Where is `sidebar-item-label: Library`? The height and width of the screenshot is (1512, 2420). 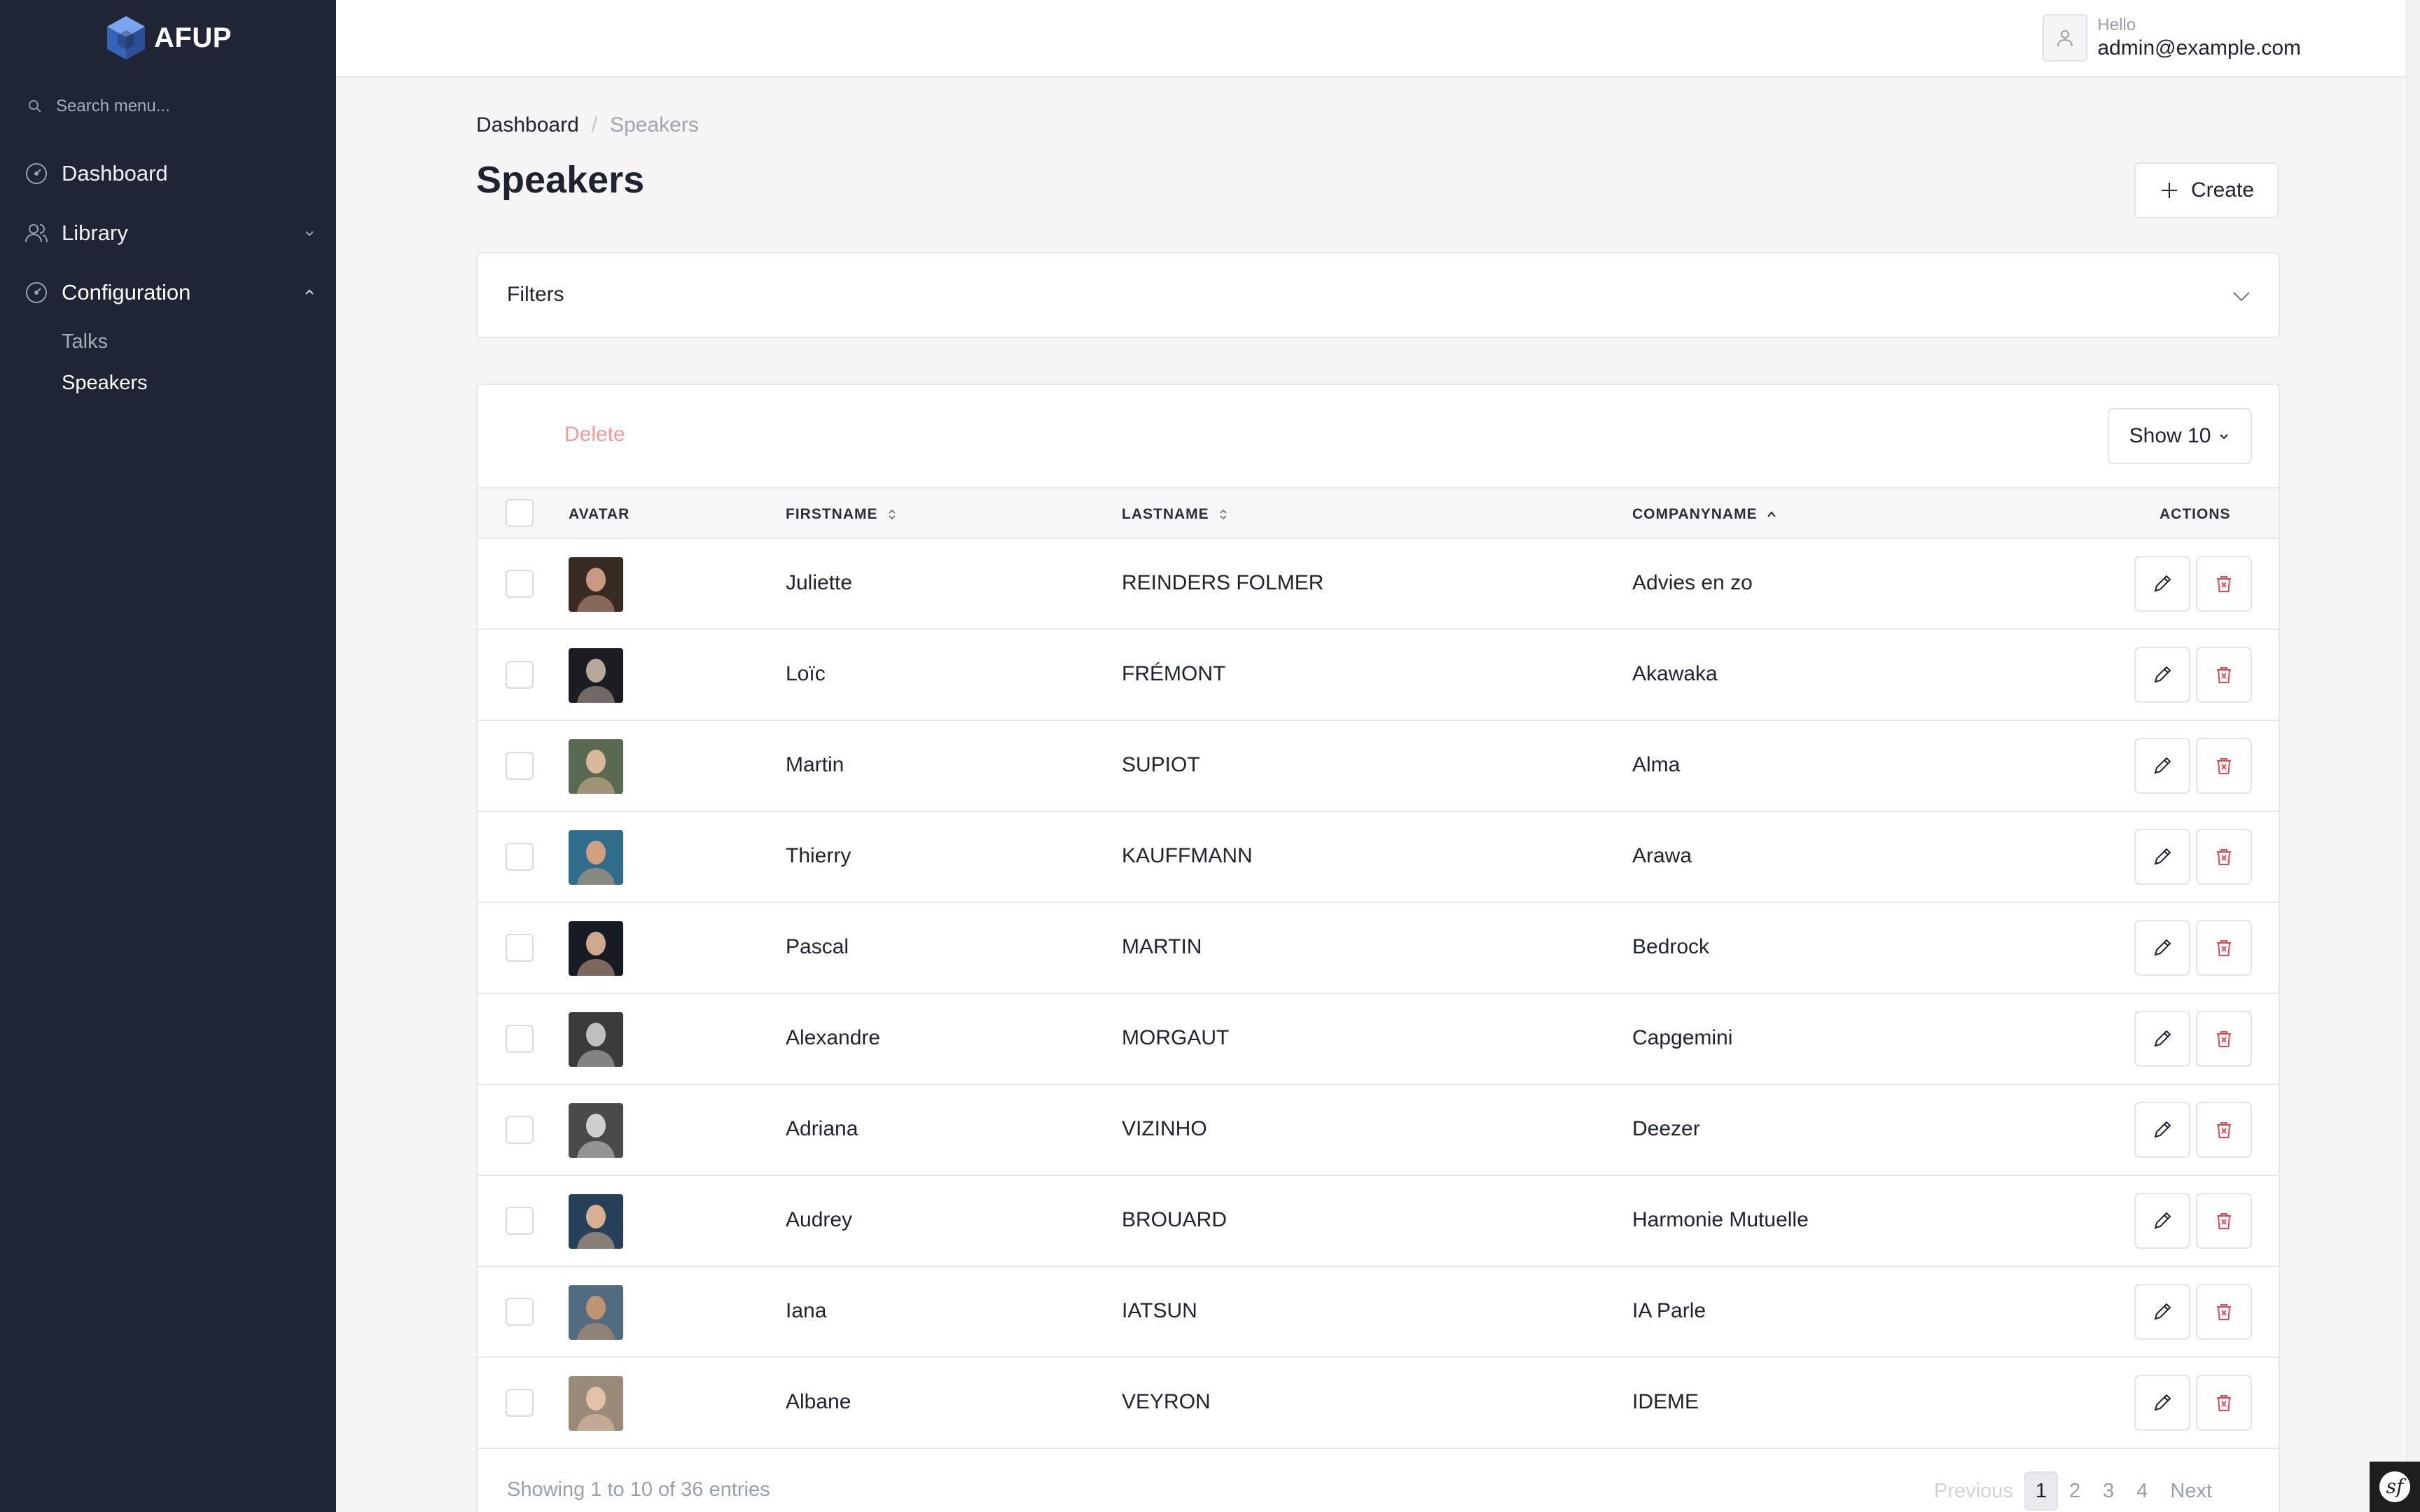
sidebar-item-label: Library is located at coordinates (95, 232).